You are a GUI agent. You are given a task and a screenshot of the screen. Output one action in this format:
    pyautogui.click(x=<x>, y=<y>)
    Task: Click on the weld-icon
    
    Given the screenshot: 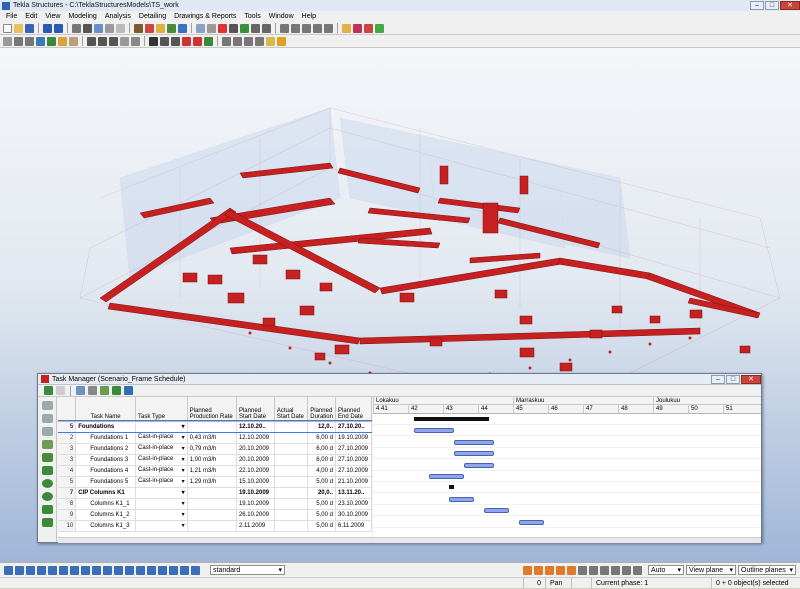 What is the action you would take?
    pyautogui.click(x=149, y=28)
    